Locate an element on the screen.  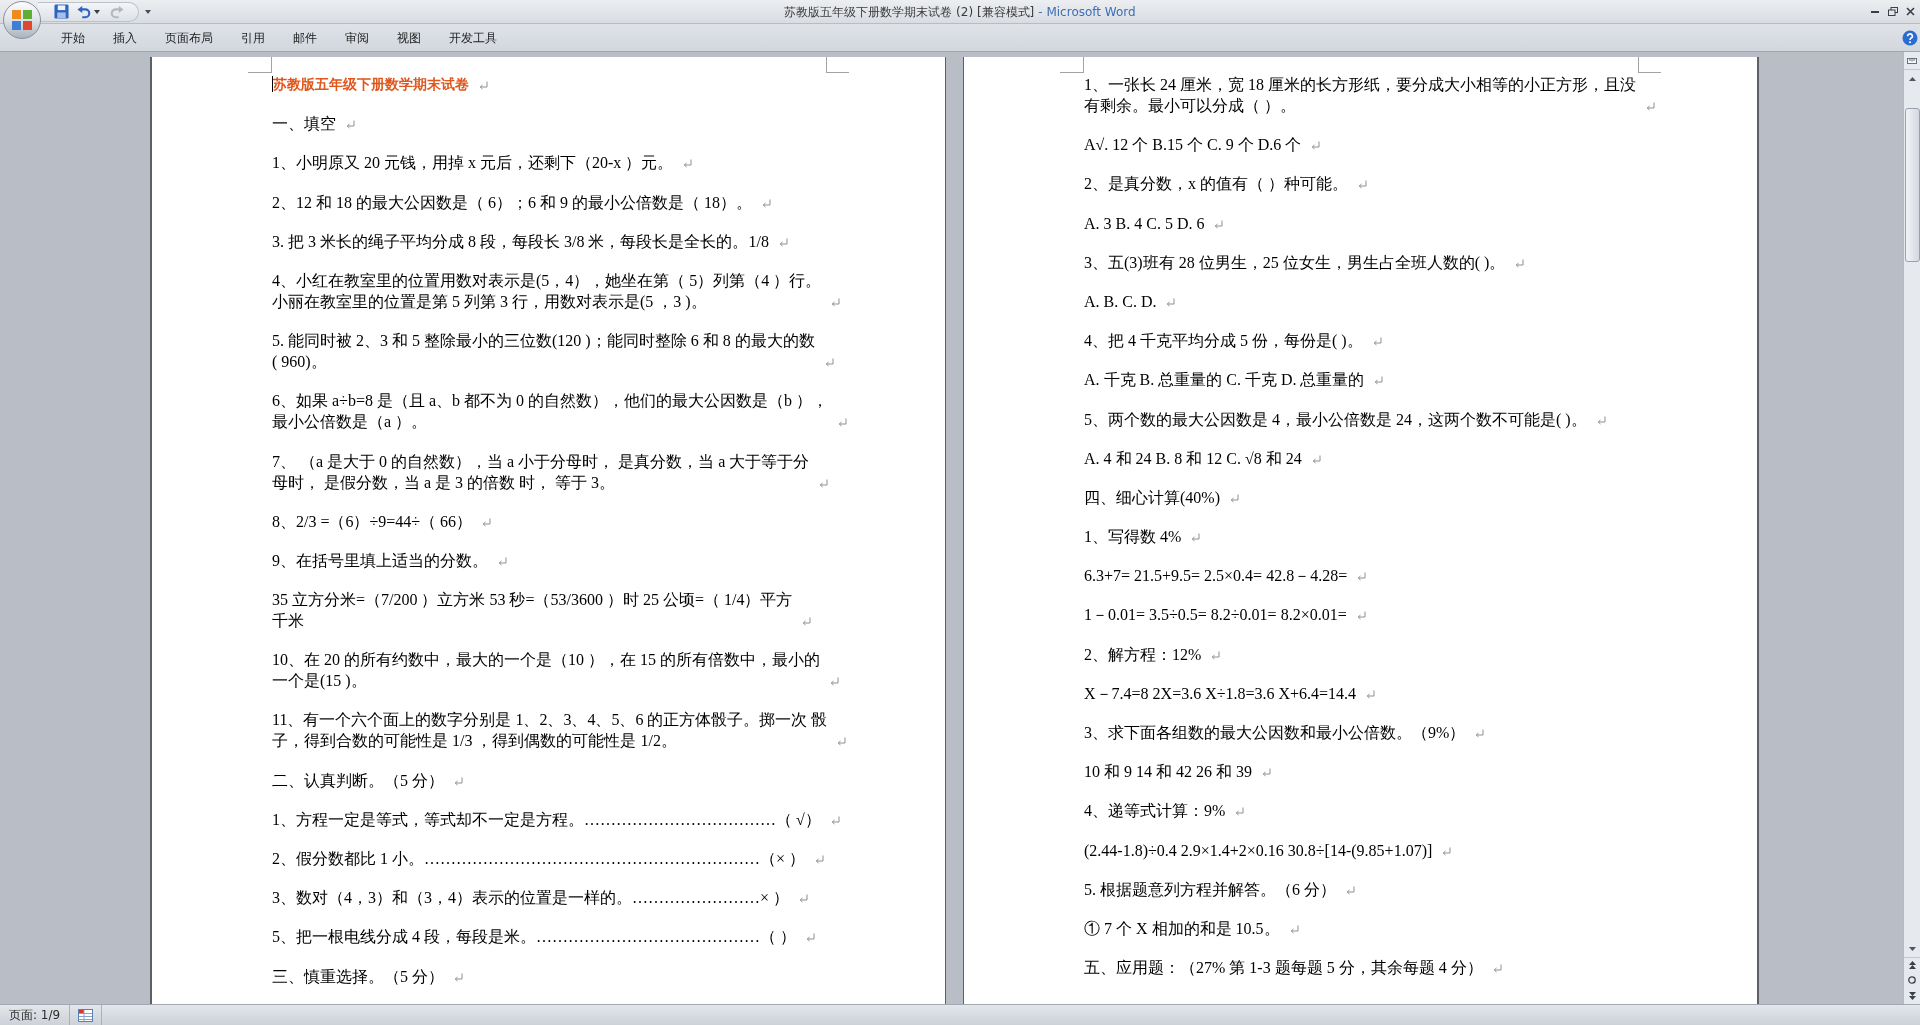
paragraph-text: 1、写得数 4% is located at coordinates (1133, 537).